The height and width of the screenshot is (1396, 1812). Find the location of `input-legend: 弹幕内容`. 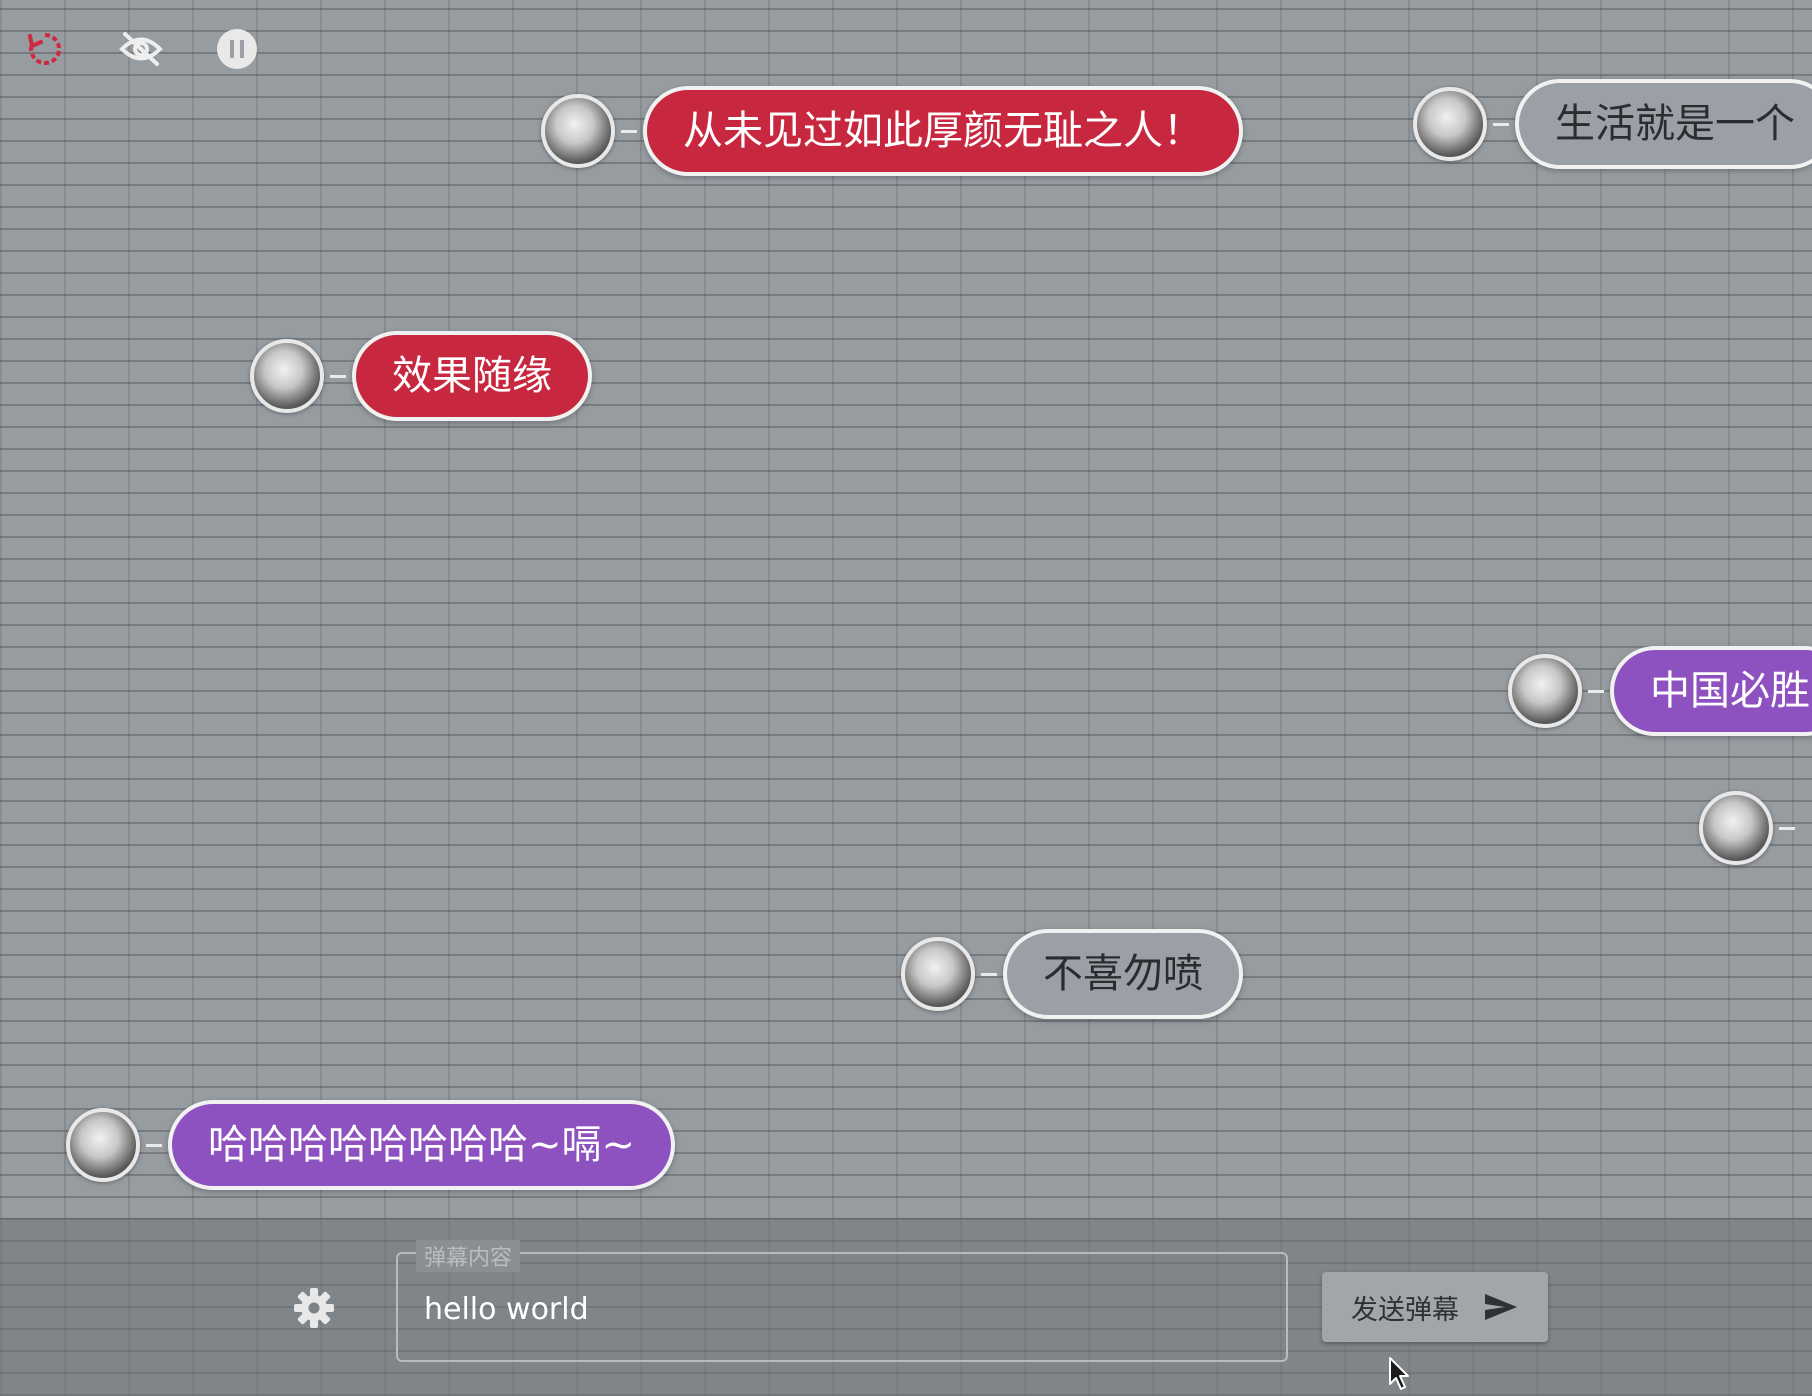

input-legend: 弹幕内容 is located at coordinates (468, 1256).